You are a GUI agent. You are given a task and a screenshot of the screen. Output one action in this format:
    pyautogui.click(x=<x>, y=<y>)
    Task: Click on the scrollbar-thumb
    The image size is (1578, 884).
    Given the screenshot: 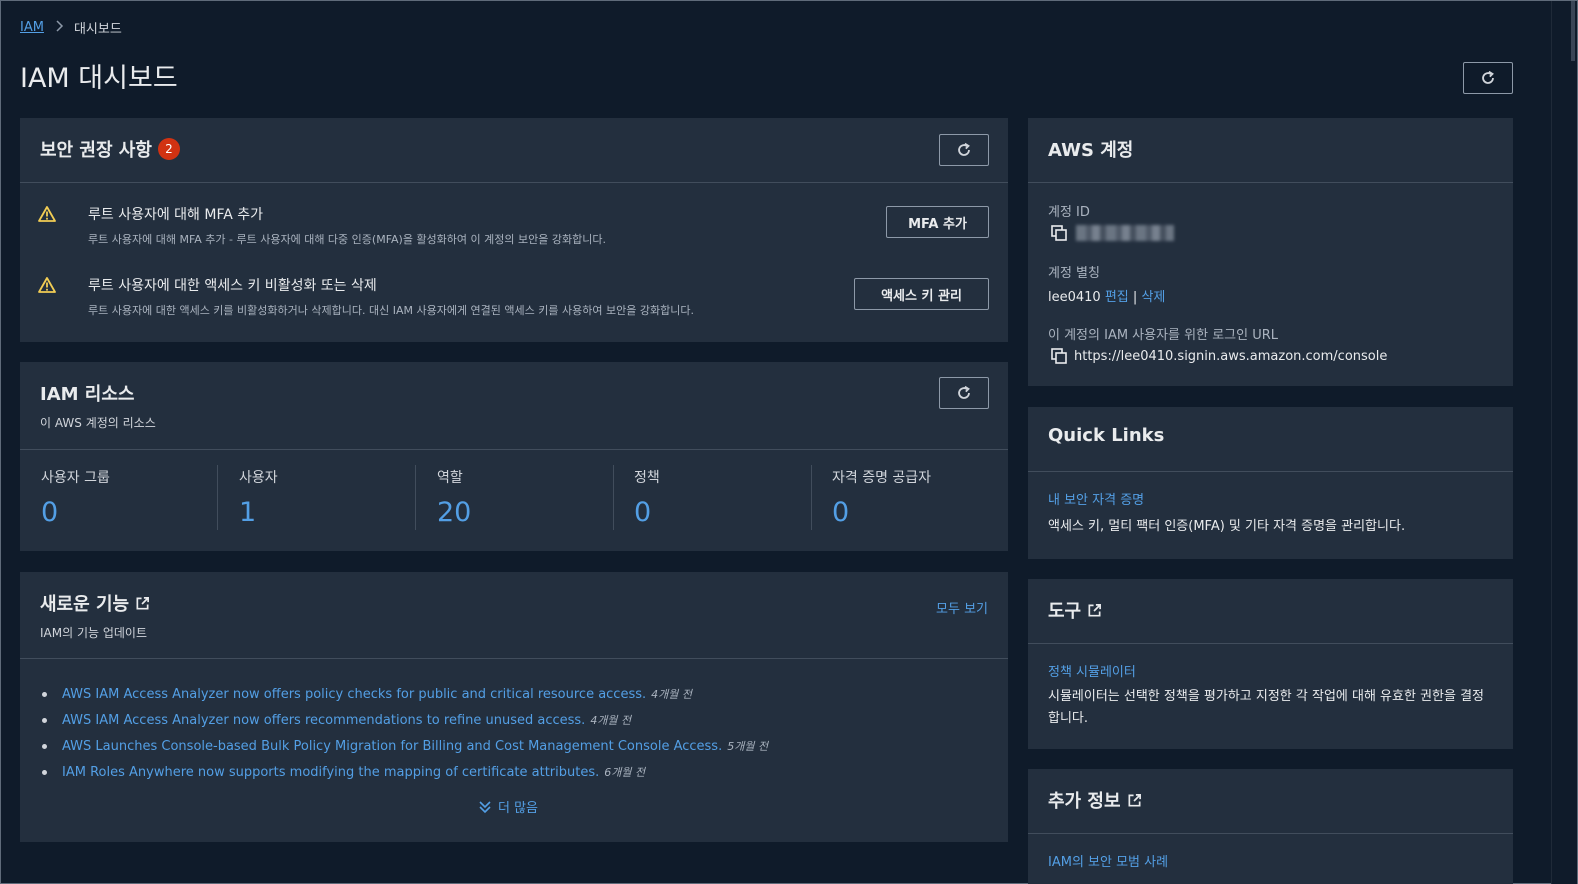 What is the action you would take?
    pyautogui.click(x=1573, y=31)
    